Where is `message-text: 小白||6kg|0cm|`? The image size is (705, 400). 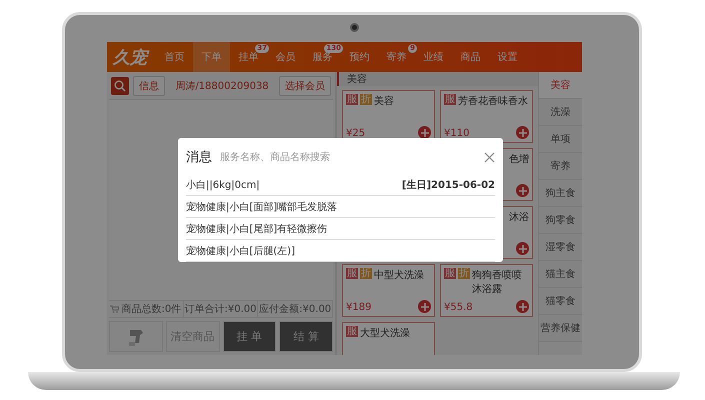
message-text: 小白||6kg|0cm| is located at coordinates (223, 185).